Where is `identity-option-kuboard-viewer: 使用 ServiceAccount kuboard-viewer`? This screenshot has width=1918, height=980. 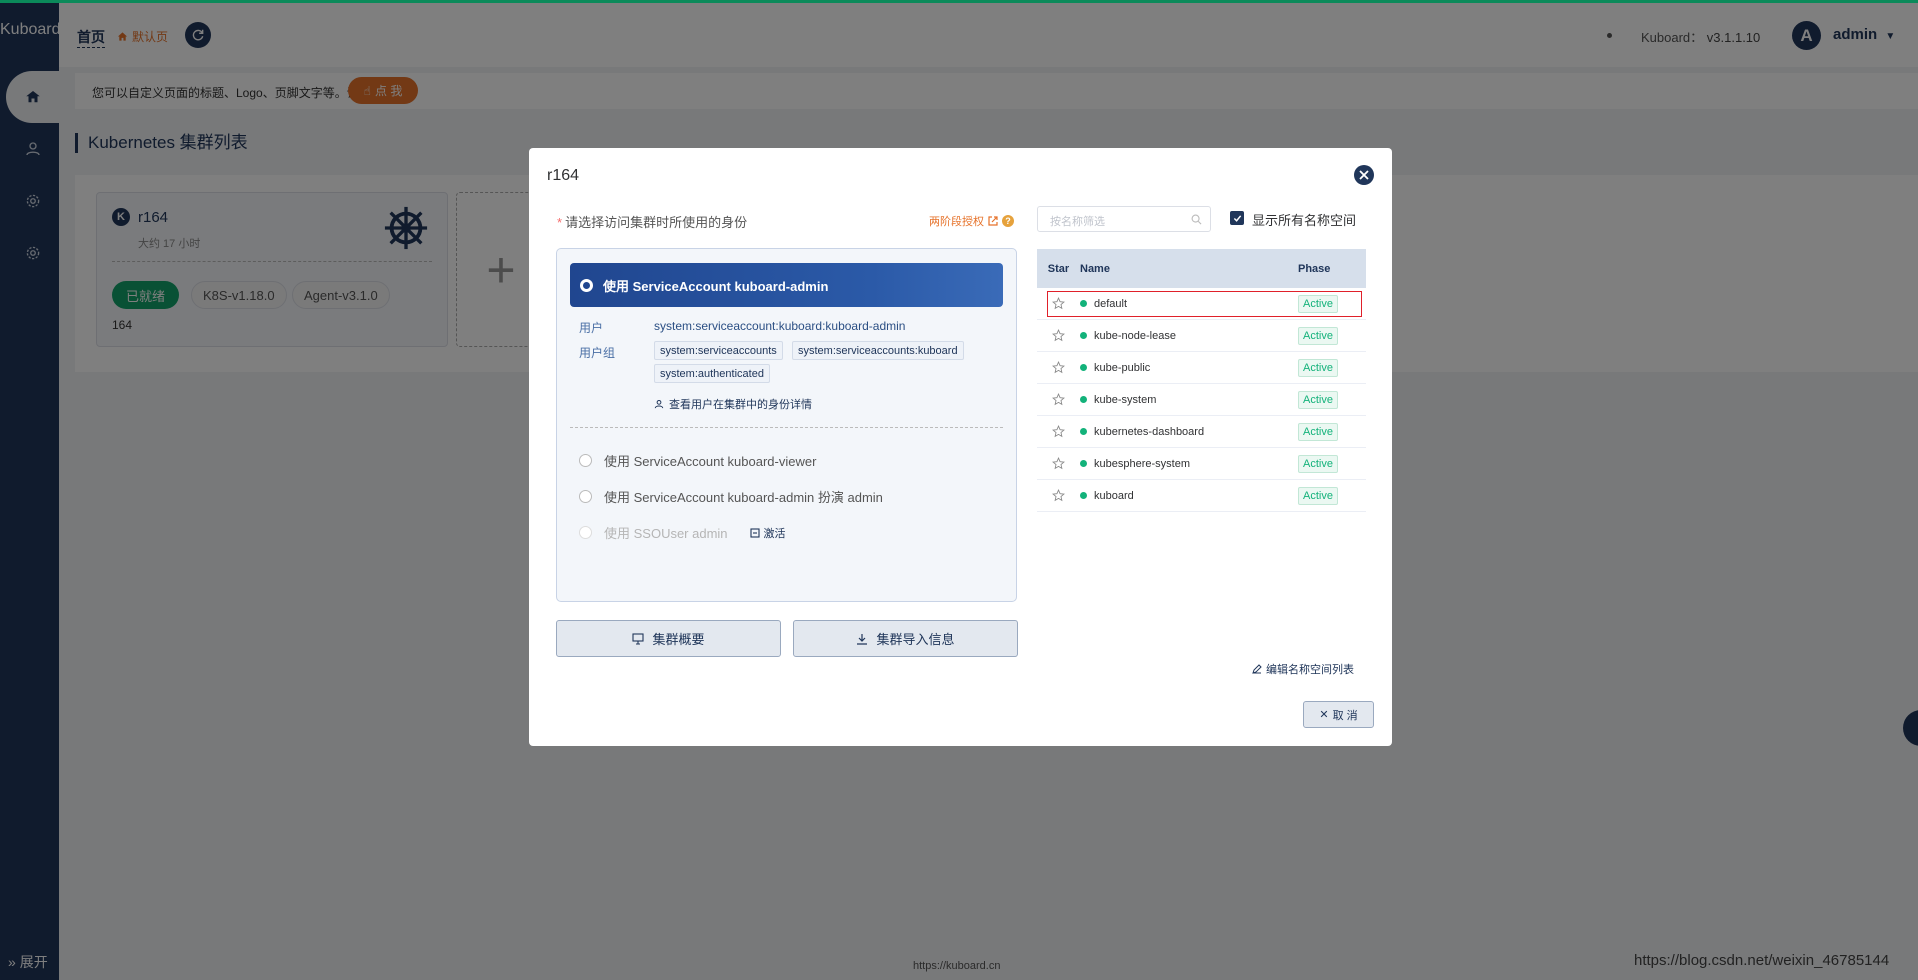 identity-option-kuboard-viewer: 使用 ServiceAccount kuboard-viewer is located at coordinates (697, 460).